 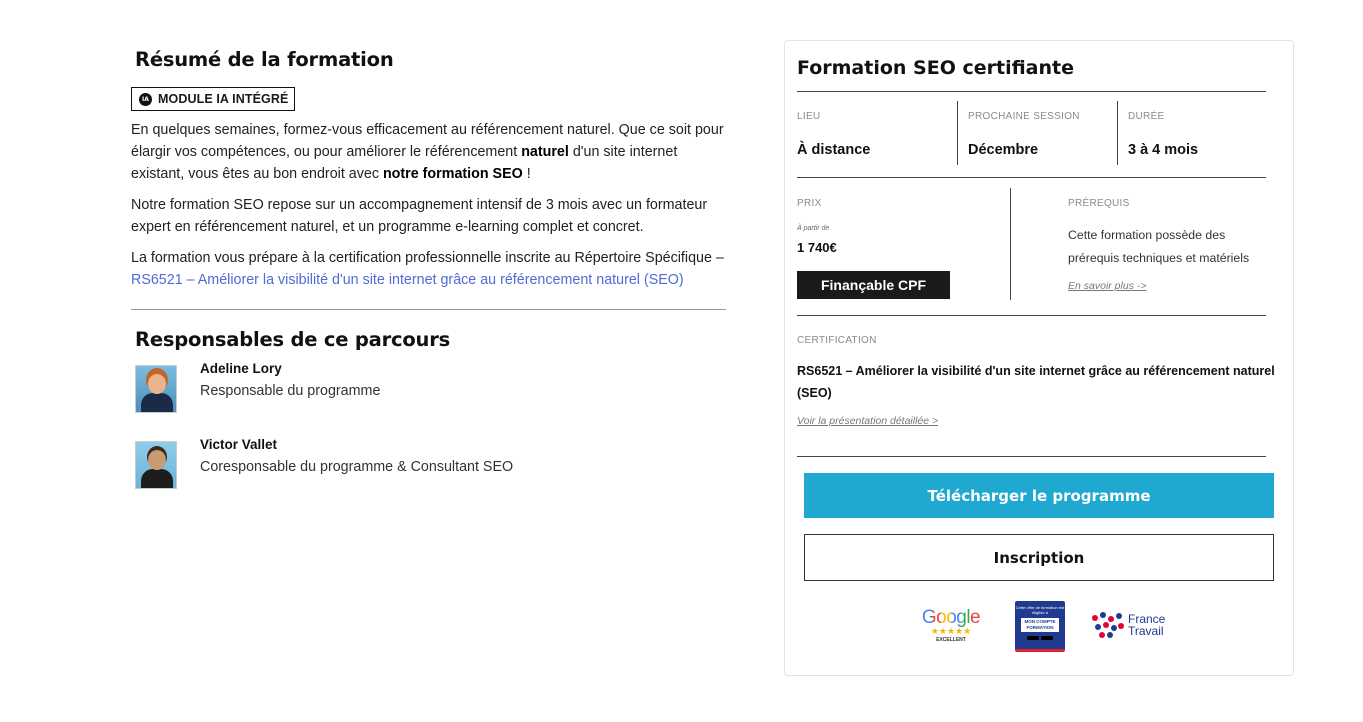 I want to click on download-program-button: Télécharger le programme, so click(x=1039, y=495).